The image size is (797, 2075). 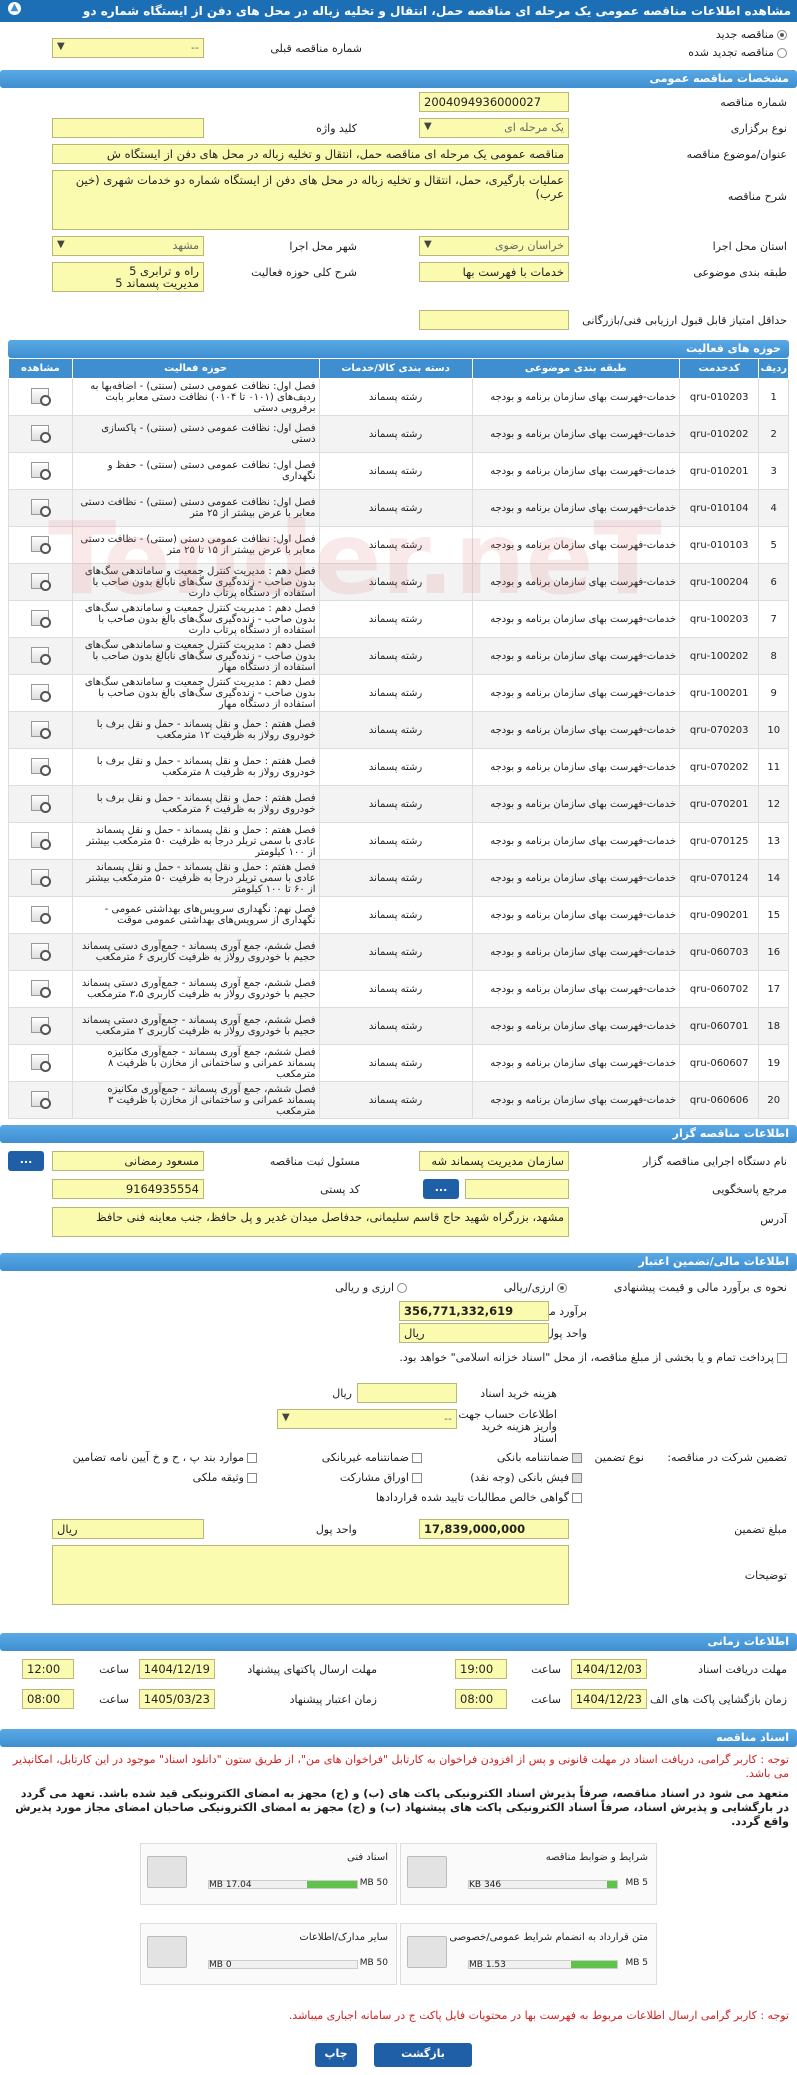 I want to click on service-code: qru-070124, so click(x=719, y=878).